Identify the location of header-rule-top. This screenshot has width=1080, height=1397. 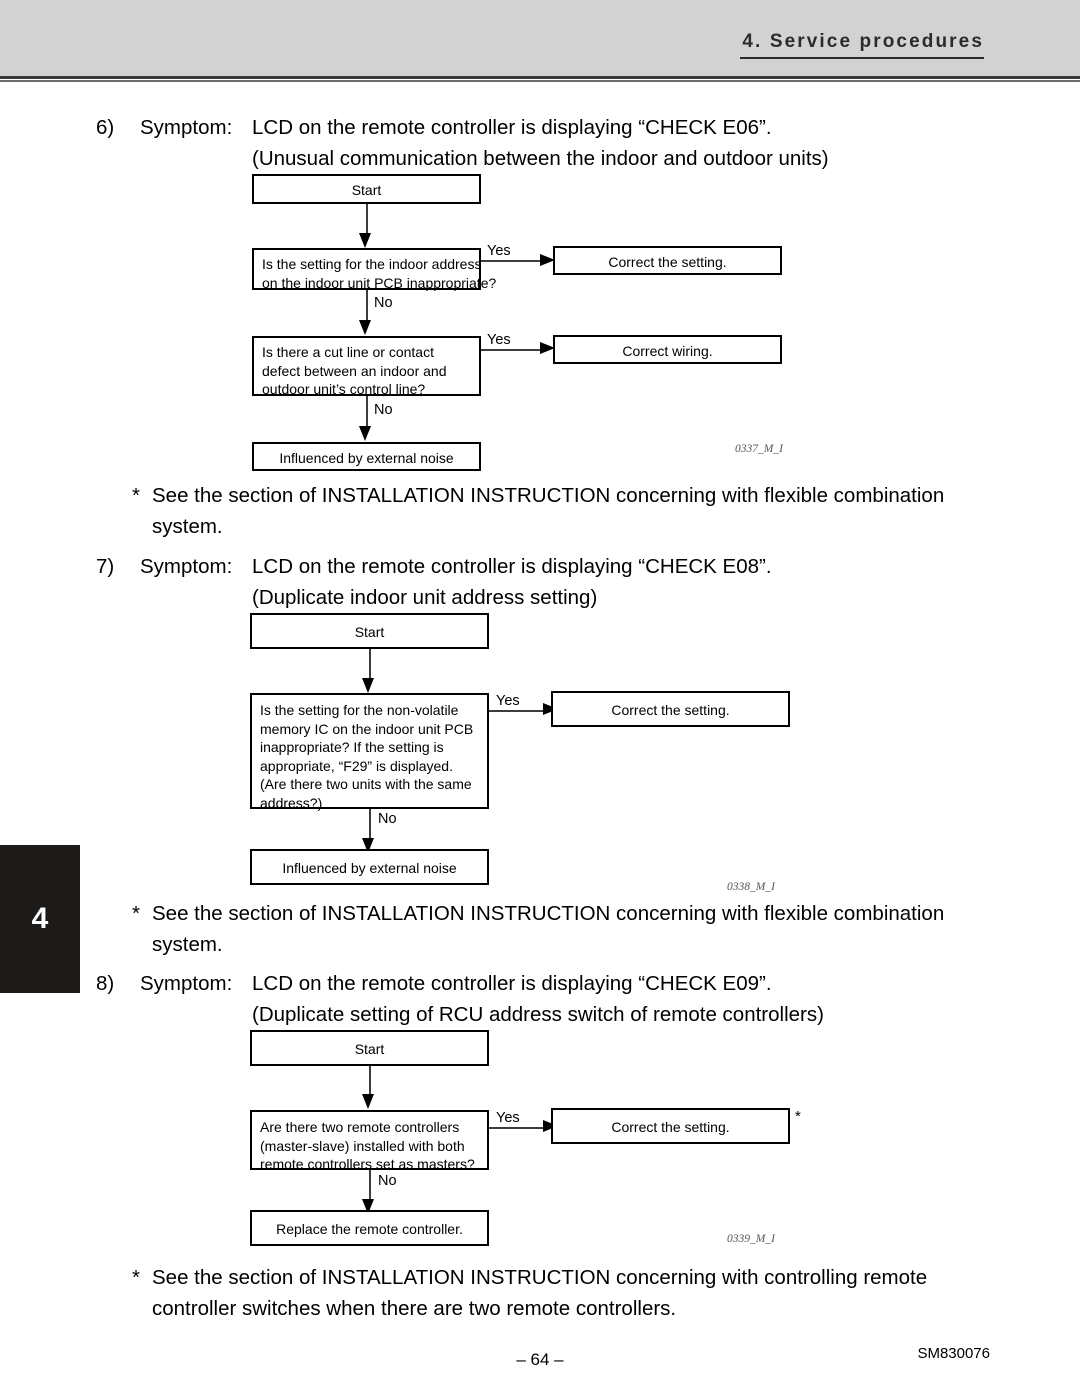
(540, 77).